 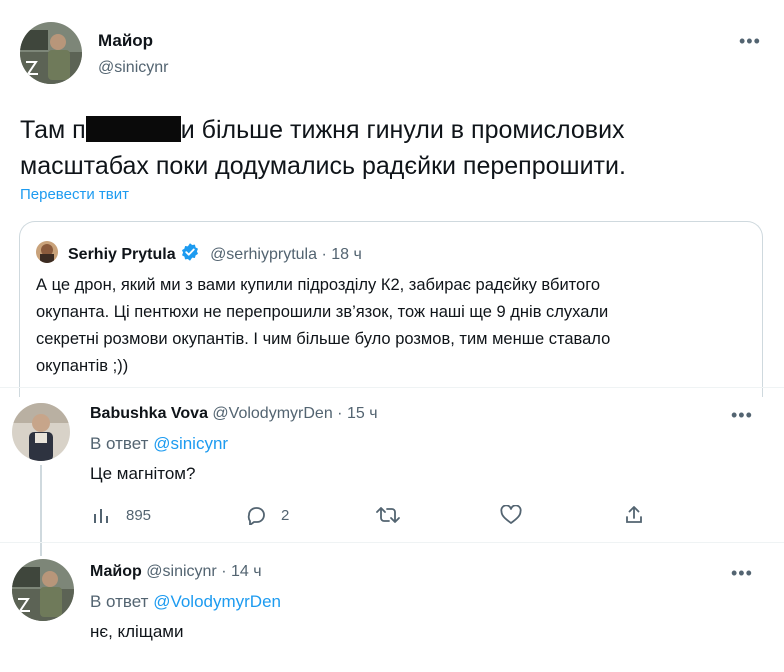 I want to click on reply-time: 14 ч, so click(x=246, y=571).